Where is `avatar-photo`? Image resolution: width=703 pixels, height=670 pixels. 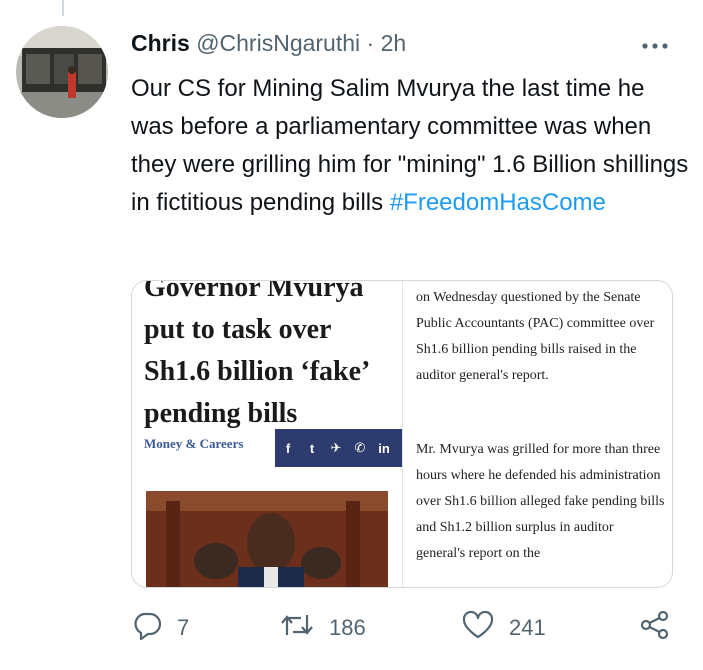 avatar-photo is located at coordinates (62, 72).